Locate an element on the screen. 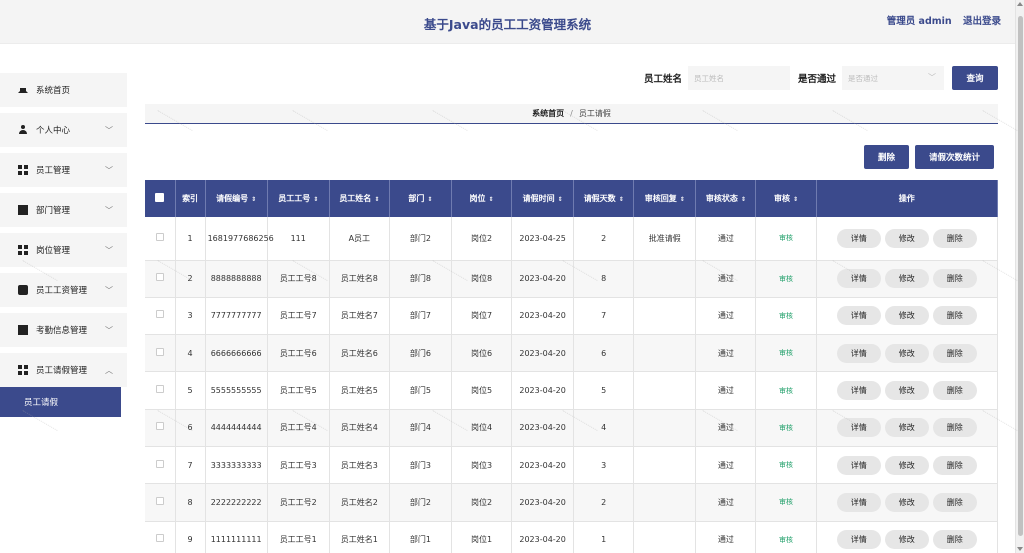 Image resolution: width=1024 pixels, height=553 pixels. column-header: 审核状态 ⇕ is located at coordinates (726, 198).